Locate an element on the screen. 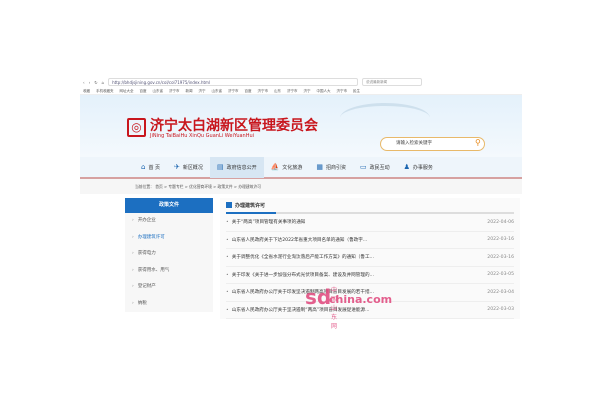 The image size is (600, 400). sidebar-item: 获得电力 is located at coordinates (169, 254).